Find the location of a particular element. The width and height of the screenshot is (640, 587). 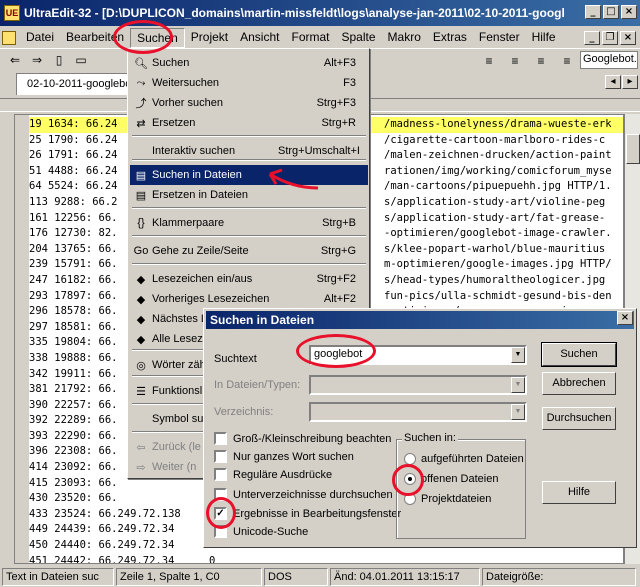

checkmark-icon: ✓ is located at coordinates (220, 513).